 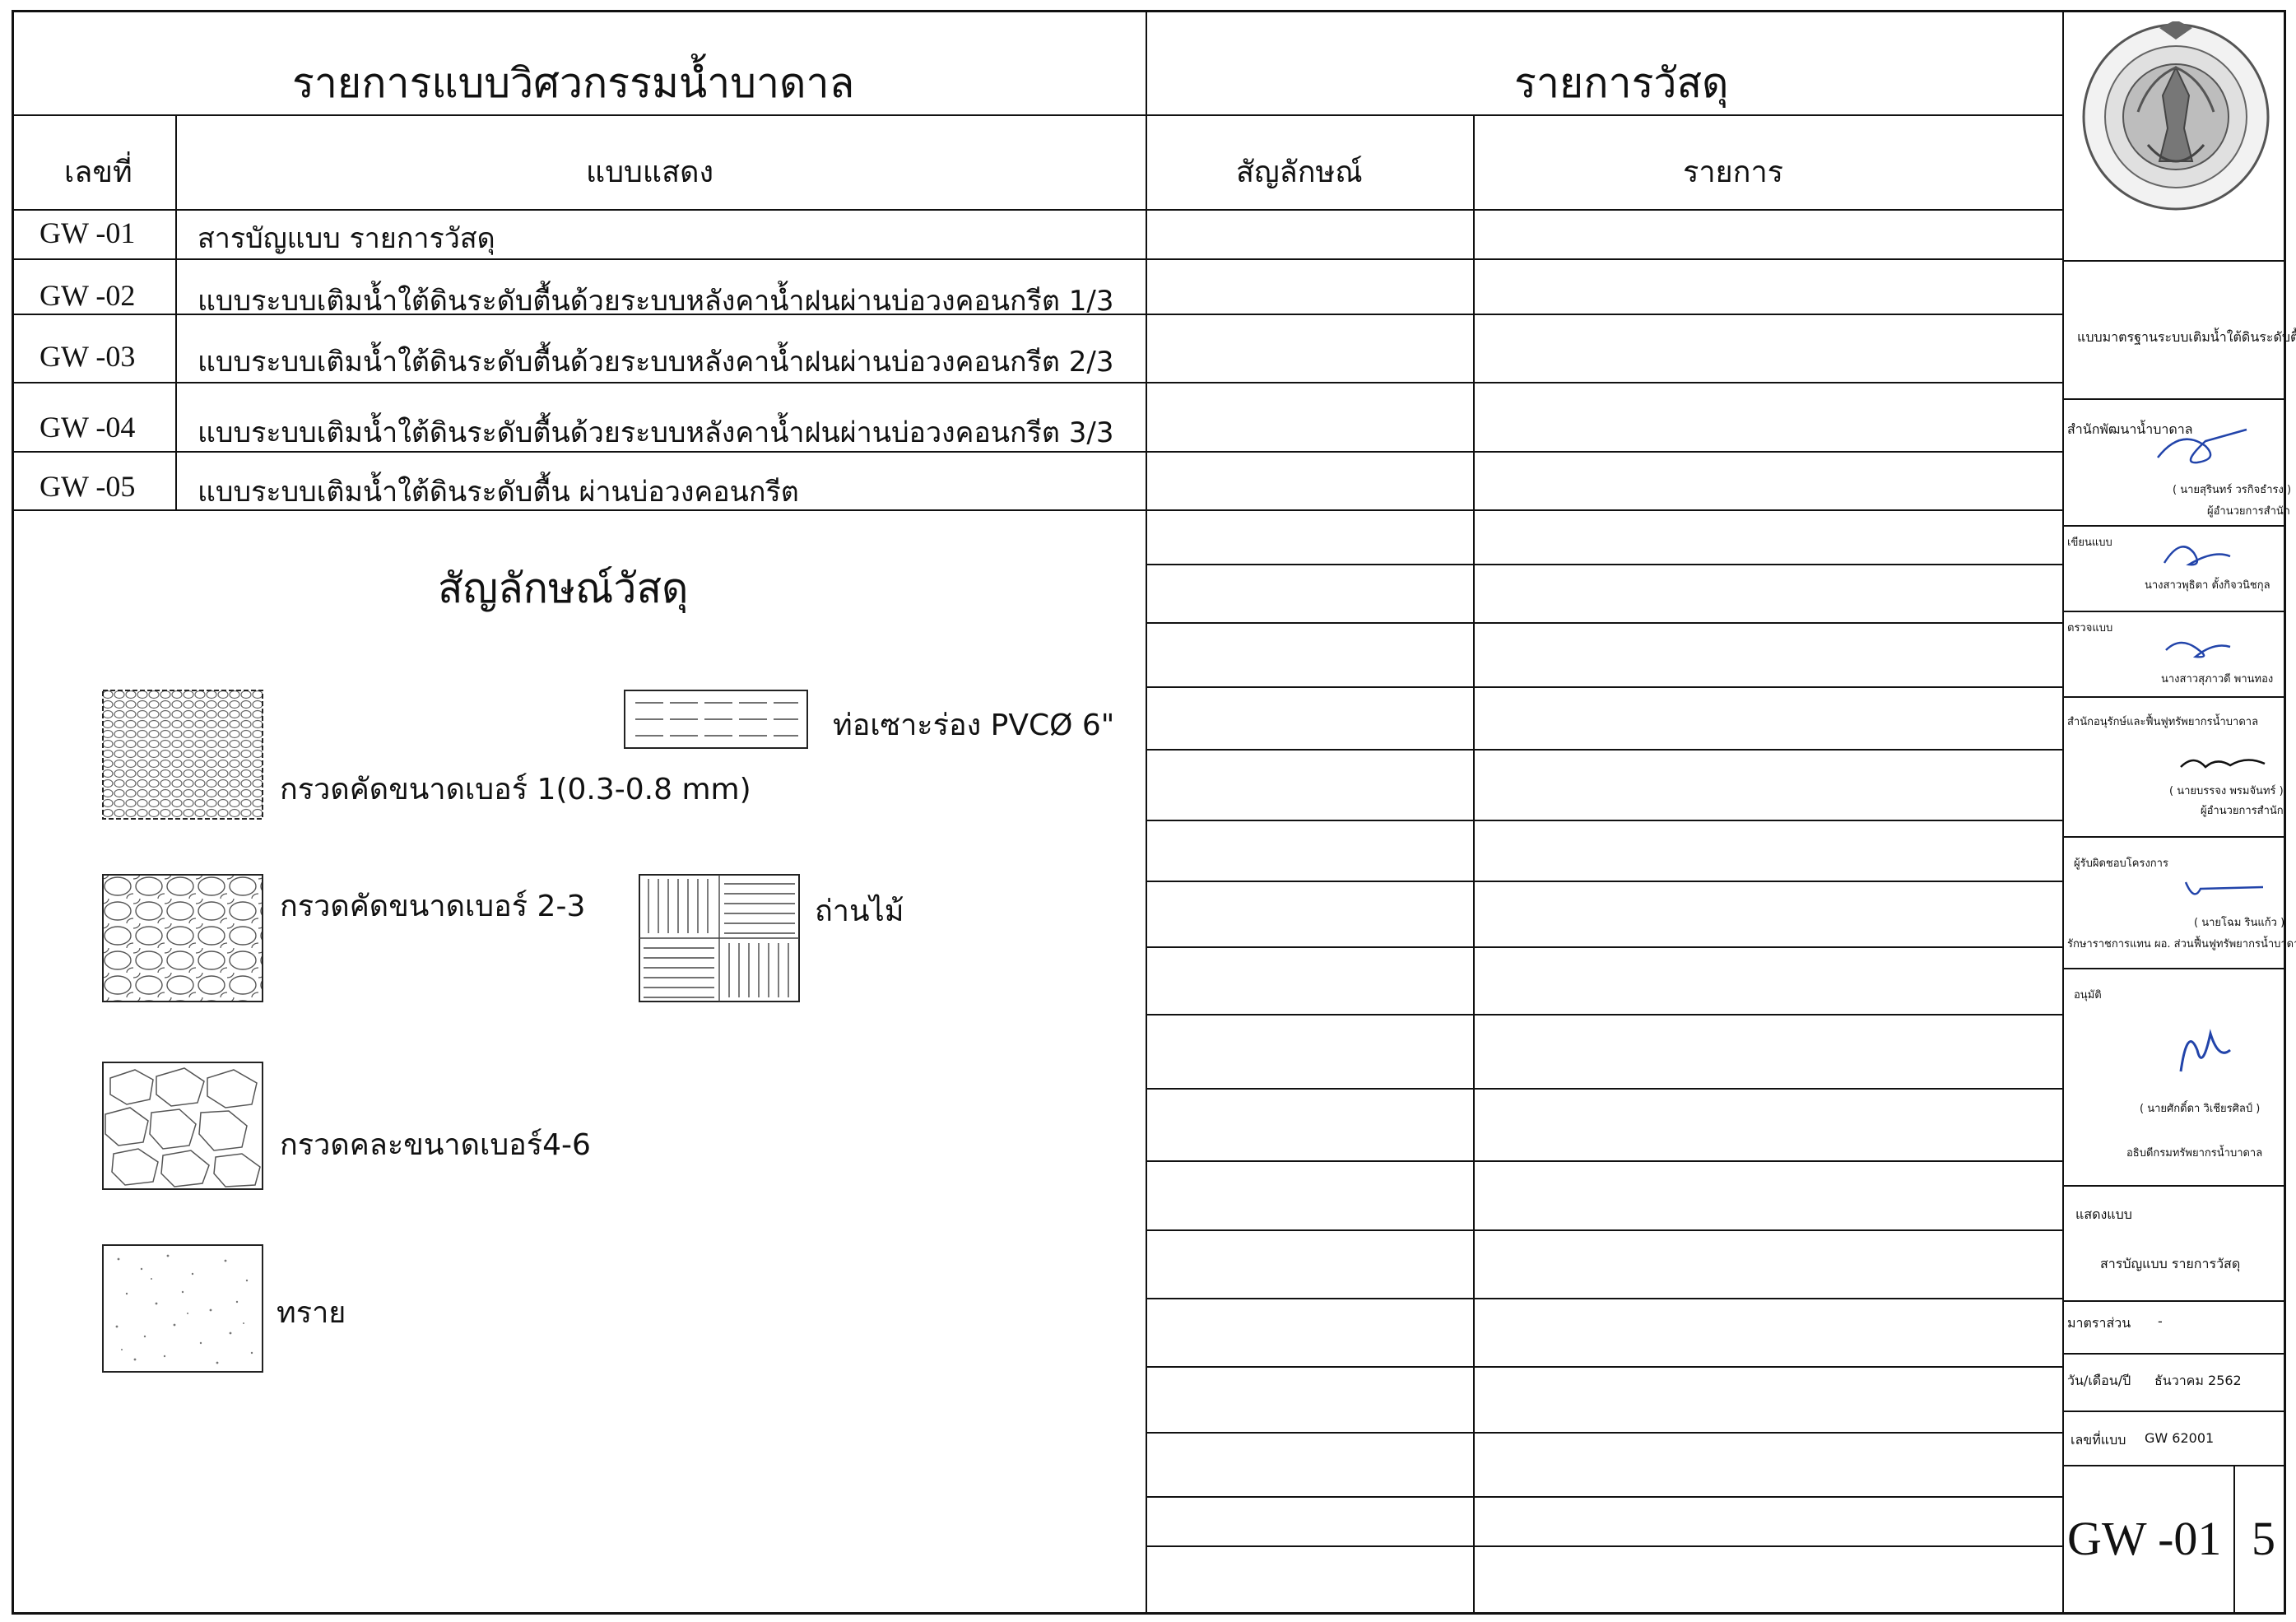 What do you see at coordinates (88, 356) in the screenshot?
I see `table-row-no: GW -03` at bounding box center [88, 356].